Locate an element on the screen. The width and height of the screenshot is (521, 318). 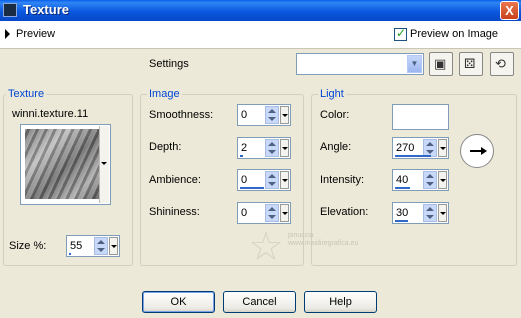
preview-label: Preview is located at coordinates (35, 34).